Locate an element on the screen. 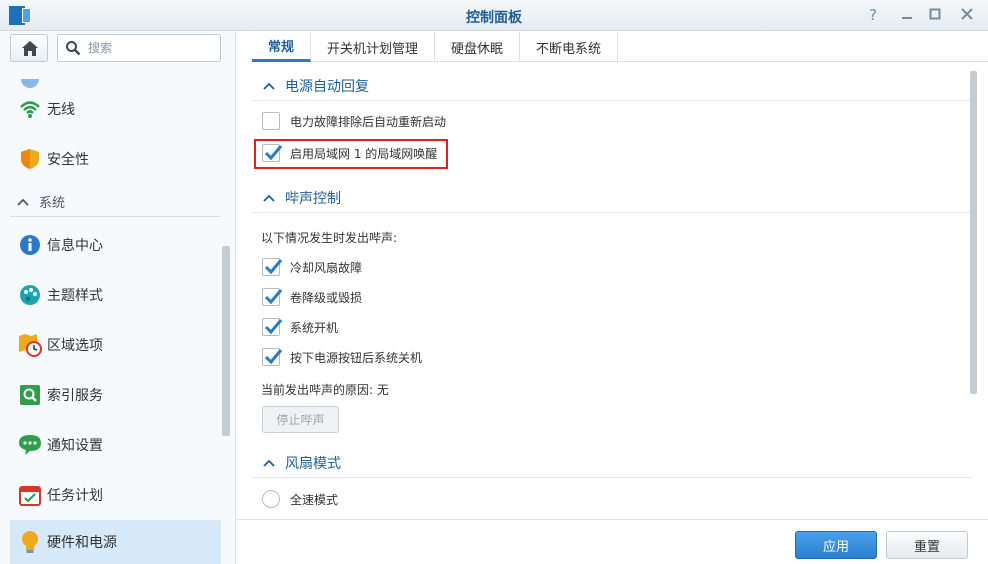  title-bar: 控制面板 ? is located at coordinates (494, 15).